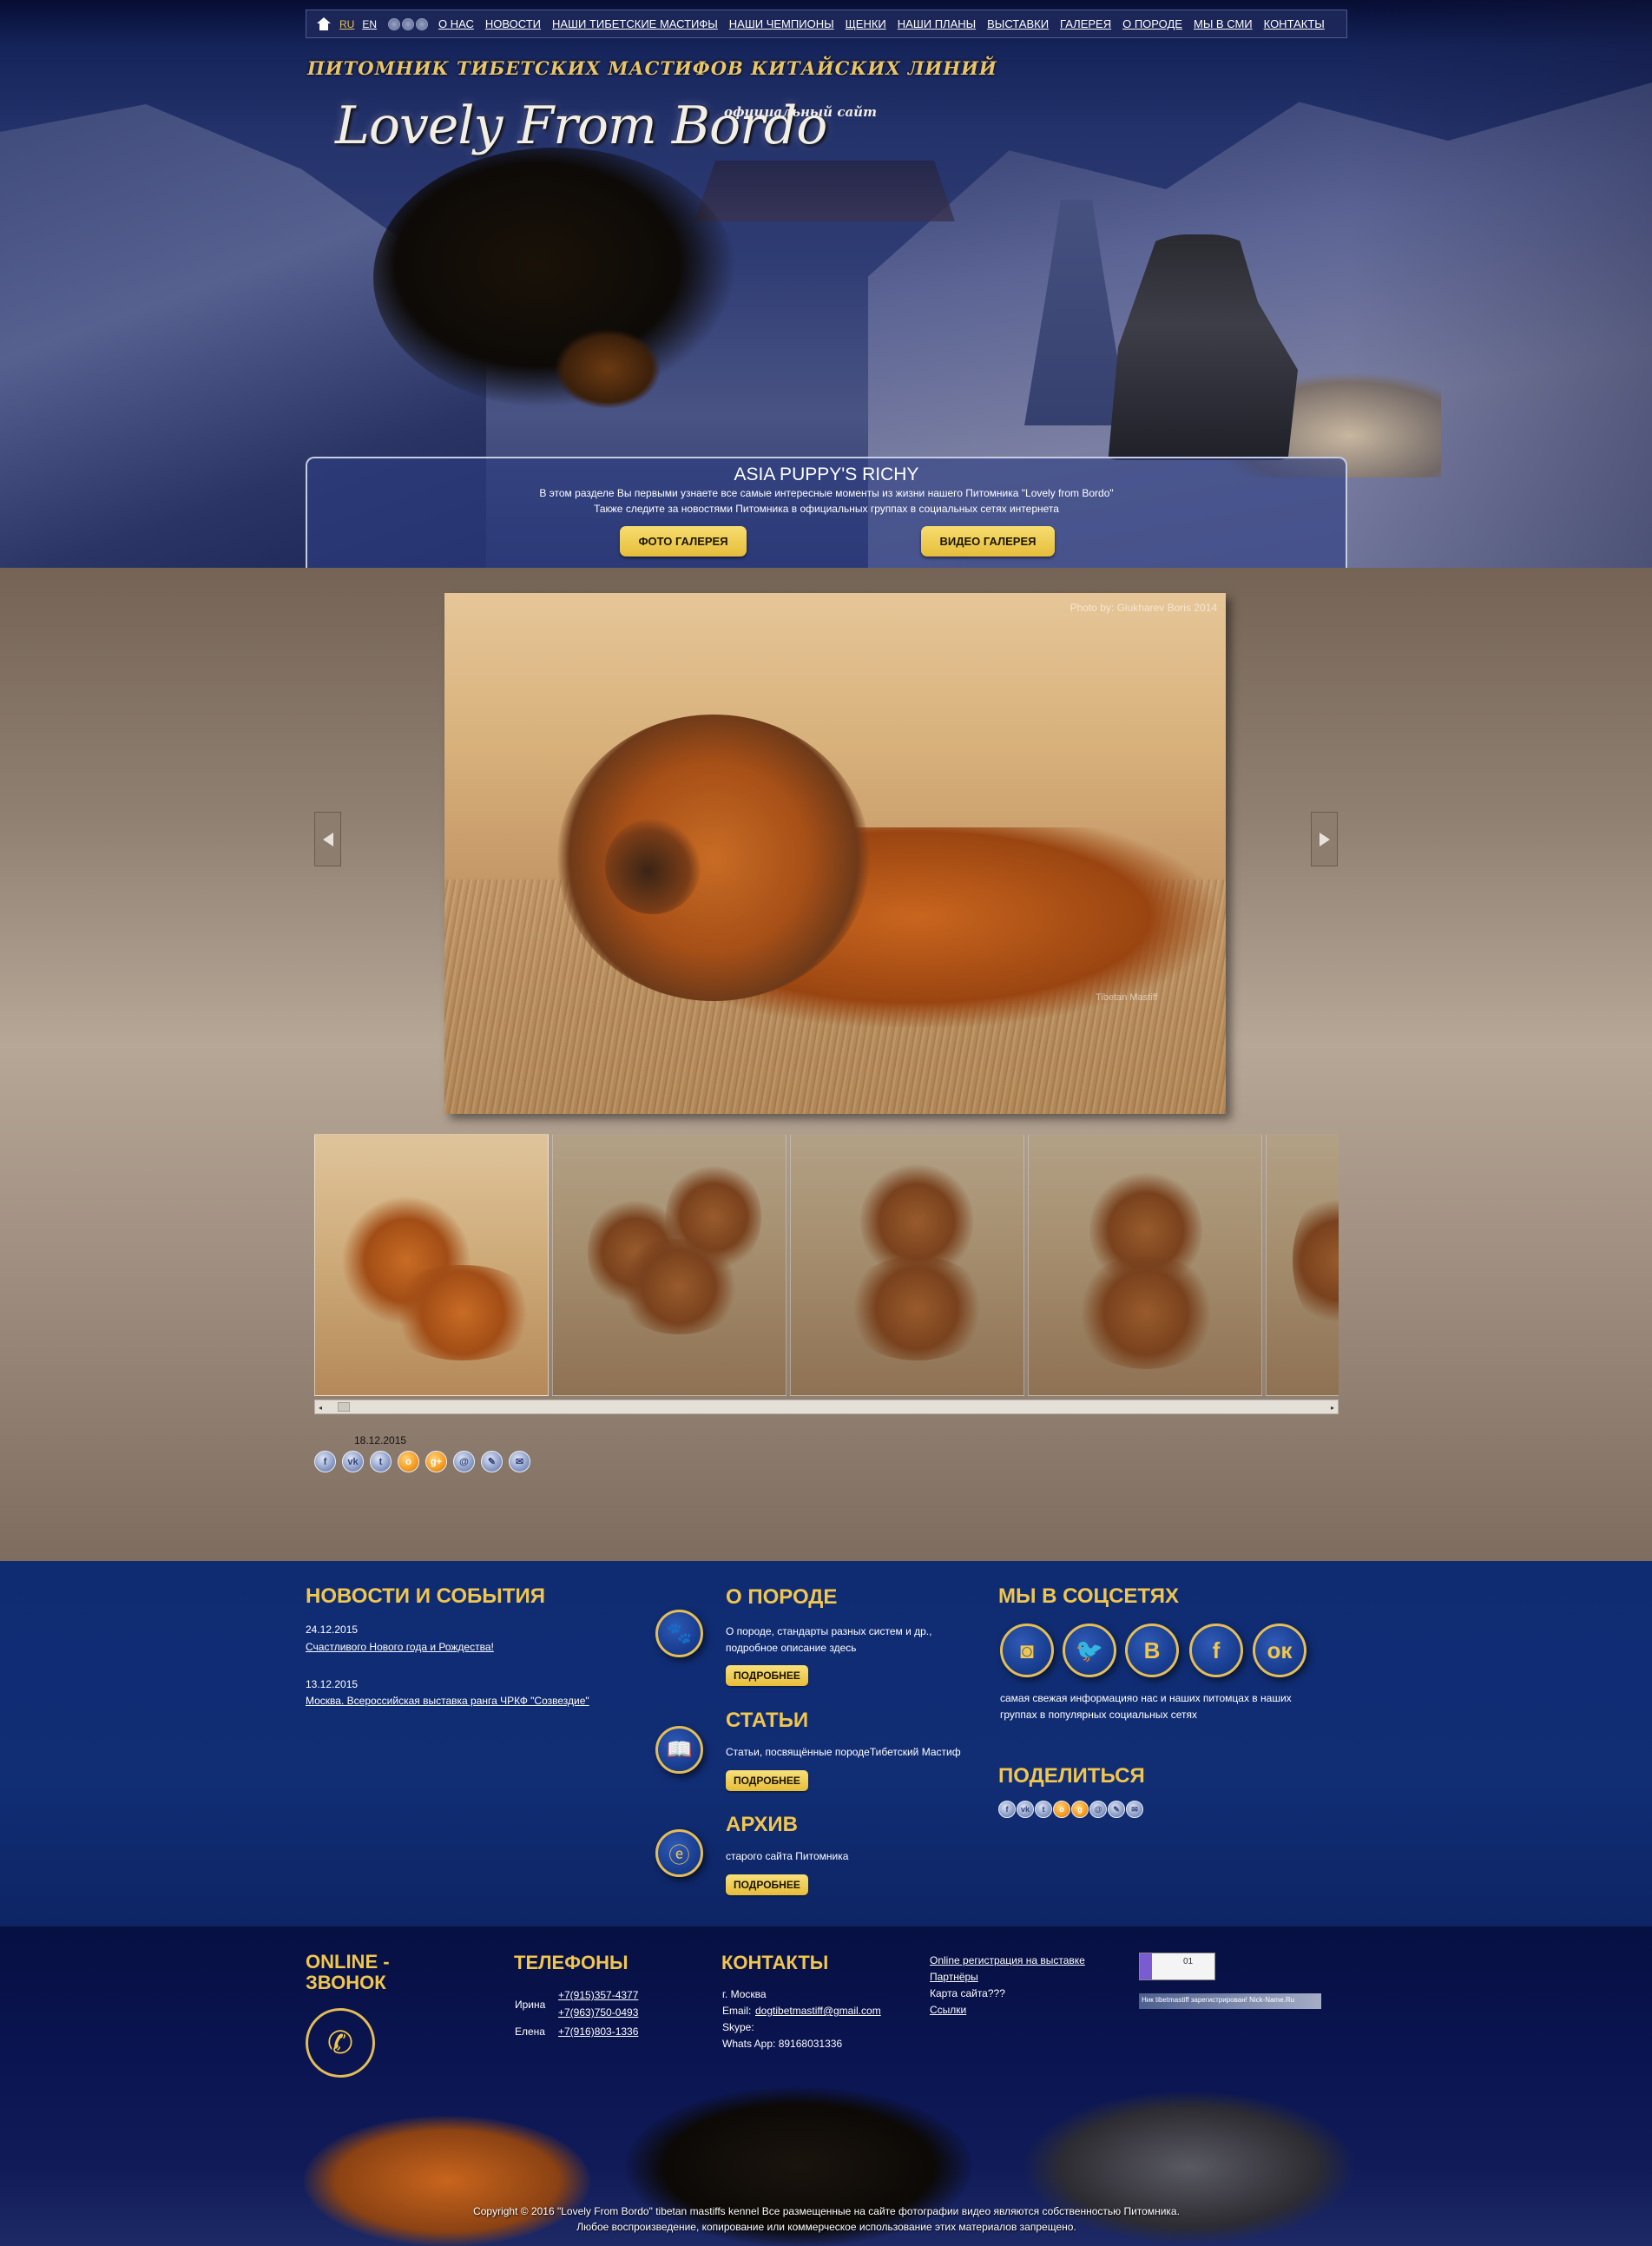 The width and height of the screenshot is (1652, 2246). What do you see at coordinates (1018, 24) in the screenshot?
I see `nav-shows: ВЫСТАВКИ` at bounding box center [1018, 24].